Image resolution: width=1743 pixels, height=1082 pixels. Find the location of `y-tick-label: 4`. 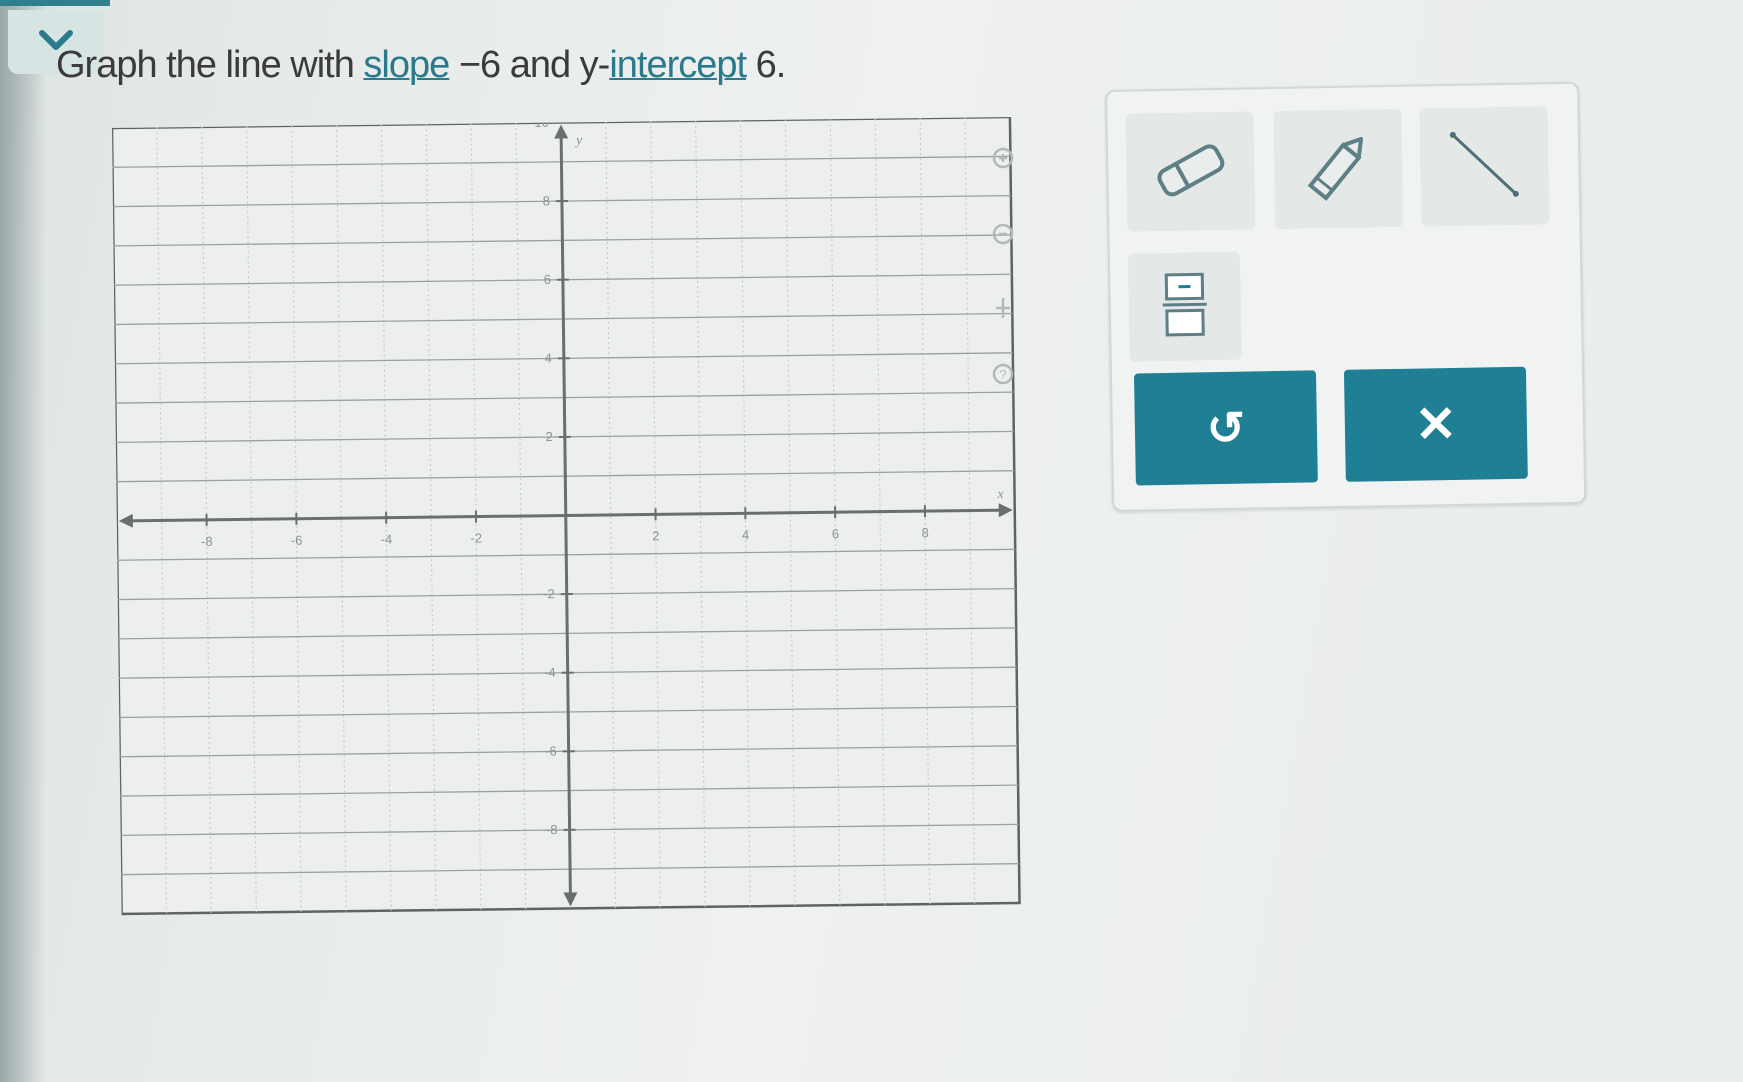

y-tick-label: 4 is located at coordinates (548, 357).